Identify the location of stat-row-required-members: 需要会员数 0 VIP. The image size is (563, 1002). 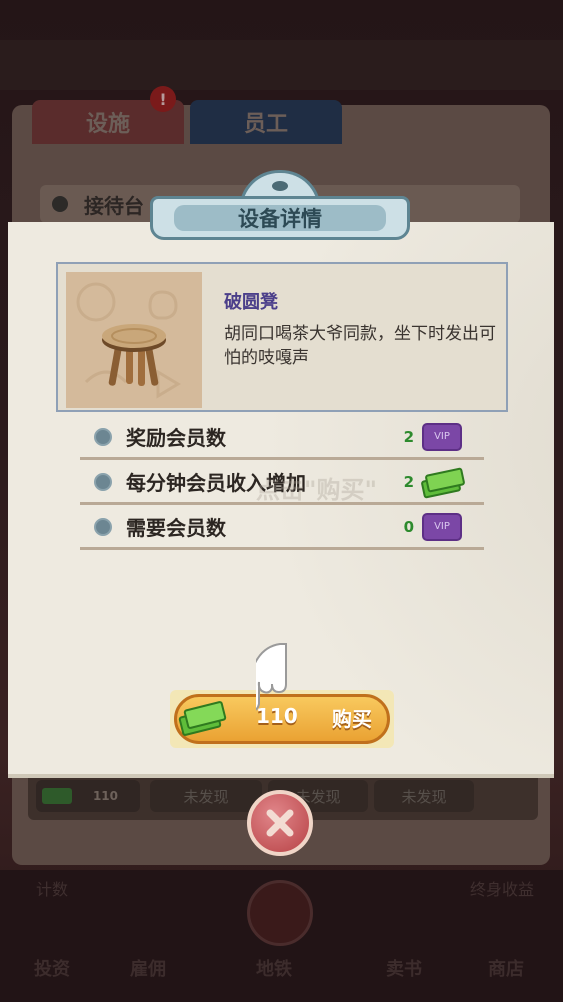
(282, 528).